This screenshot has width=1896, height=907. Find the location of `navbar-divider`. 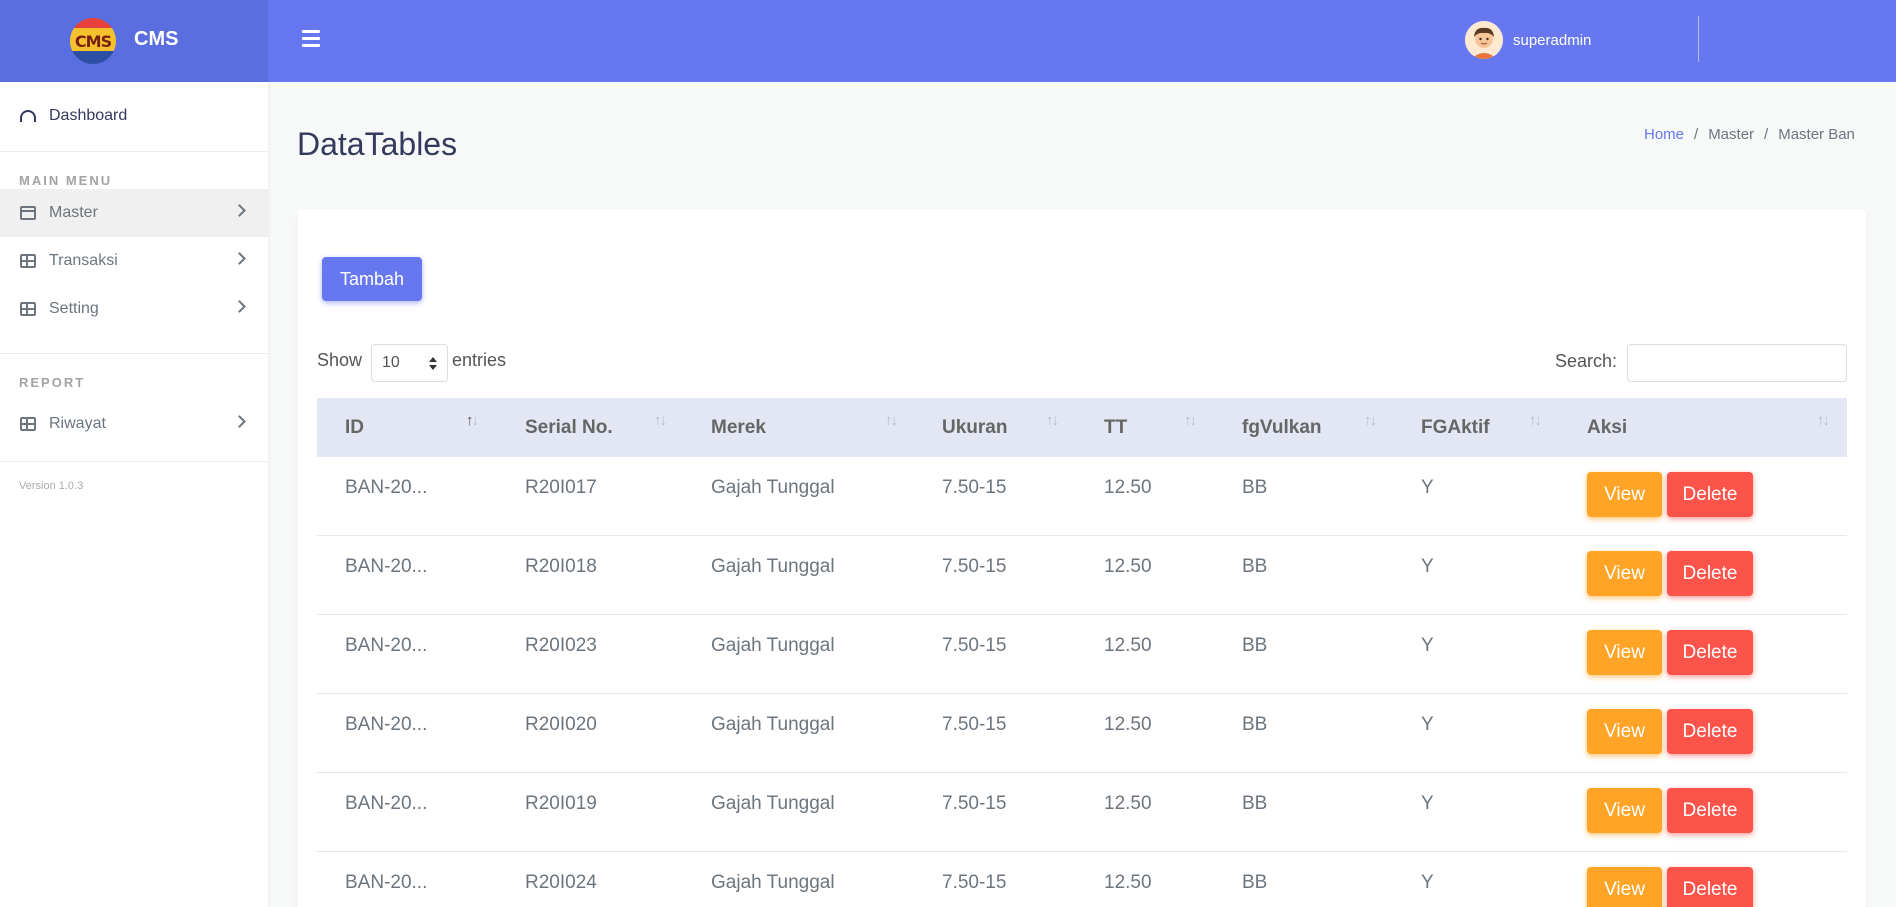

navbar-divider is located at coordinates (1698, 39).